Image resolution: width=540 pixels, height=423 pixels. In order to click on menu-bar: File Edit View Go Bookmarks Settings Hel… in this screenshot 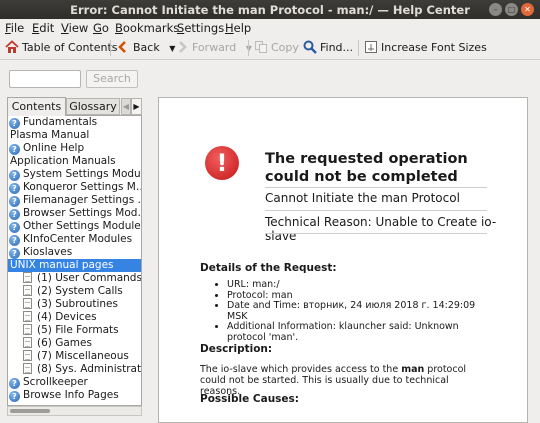, I will do `click(270, 27)`.